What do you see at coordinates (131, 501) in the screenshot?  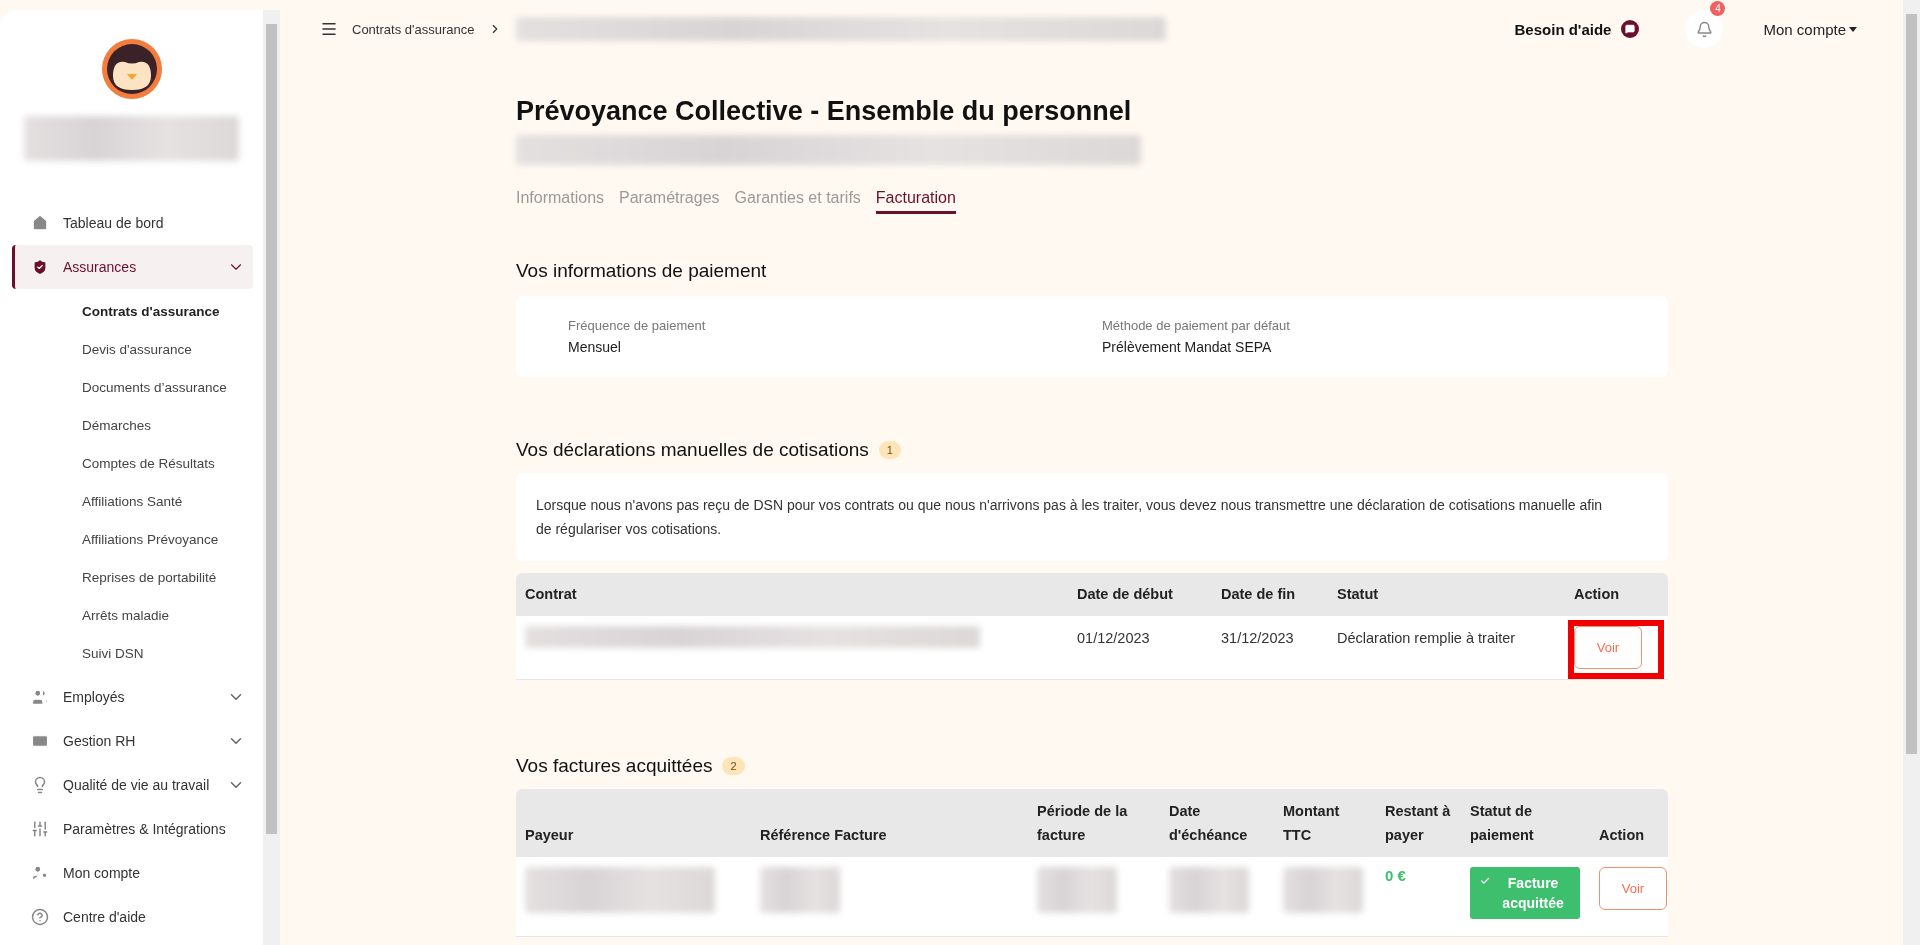 I see `sidebar-subitem: Affiliations Santé` at bounding box center [131, 501].